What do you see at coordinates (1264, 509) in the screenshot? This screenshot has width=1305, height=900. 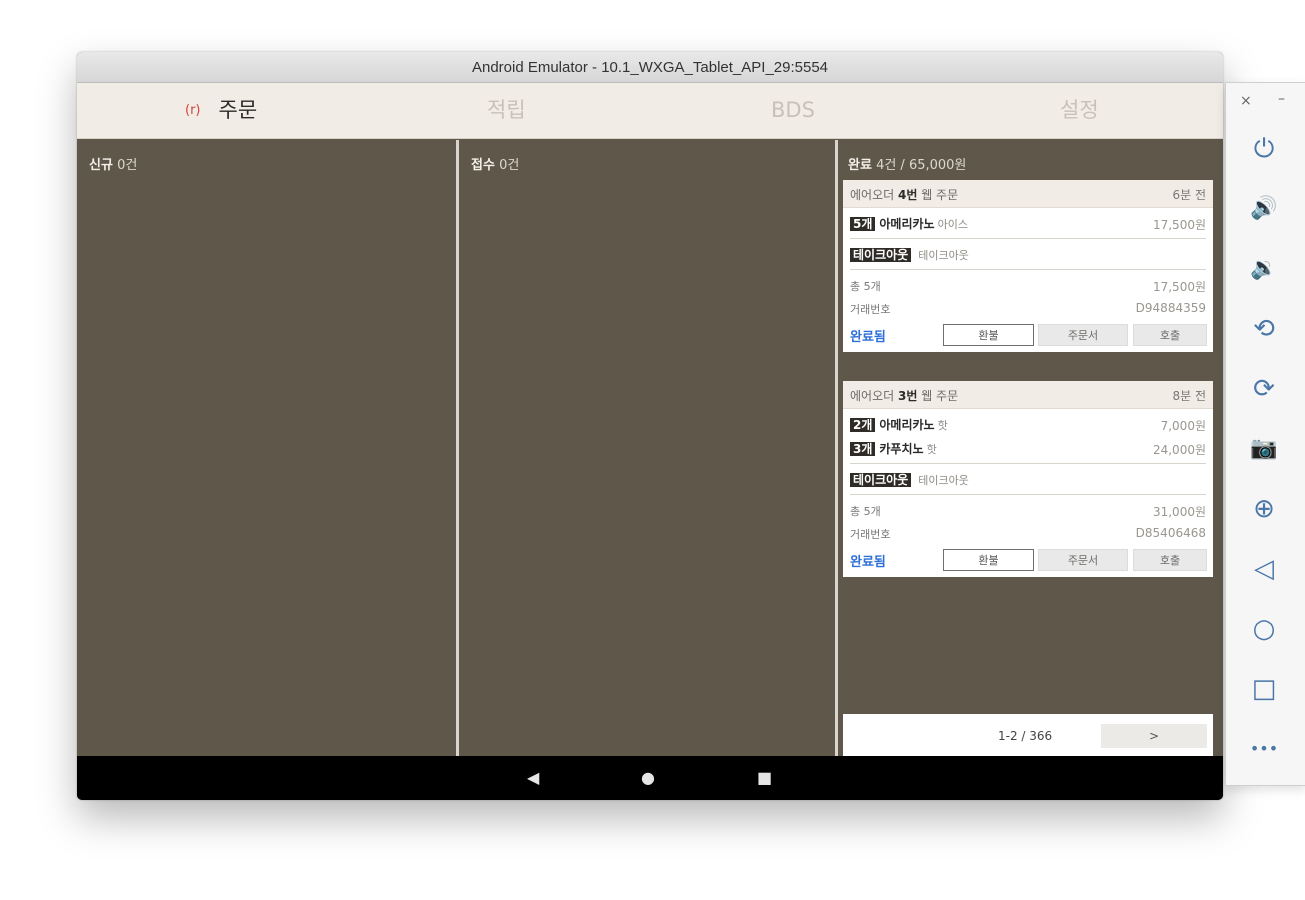 I see `zoom-icon: ⊕` at bounding box center [1264, 509].